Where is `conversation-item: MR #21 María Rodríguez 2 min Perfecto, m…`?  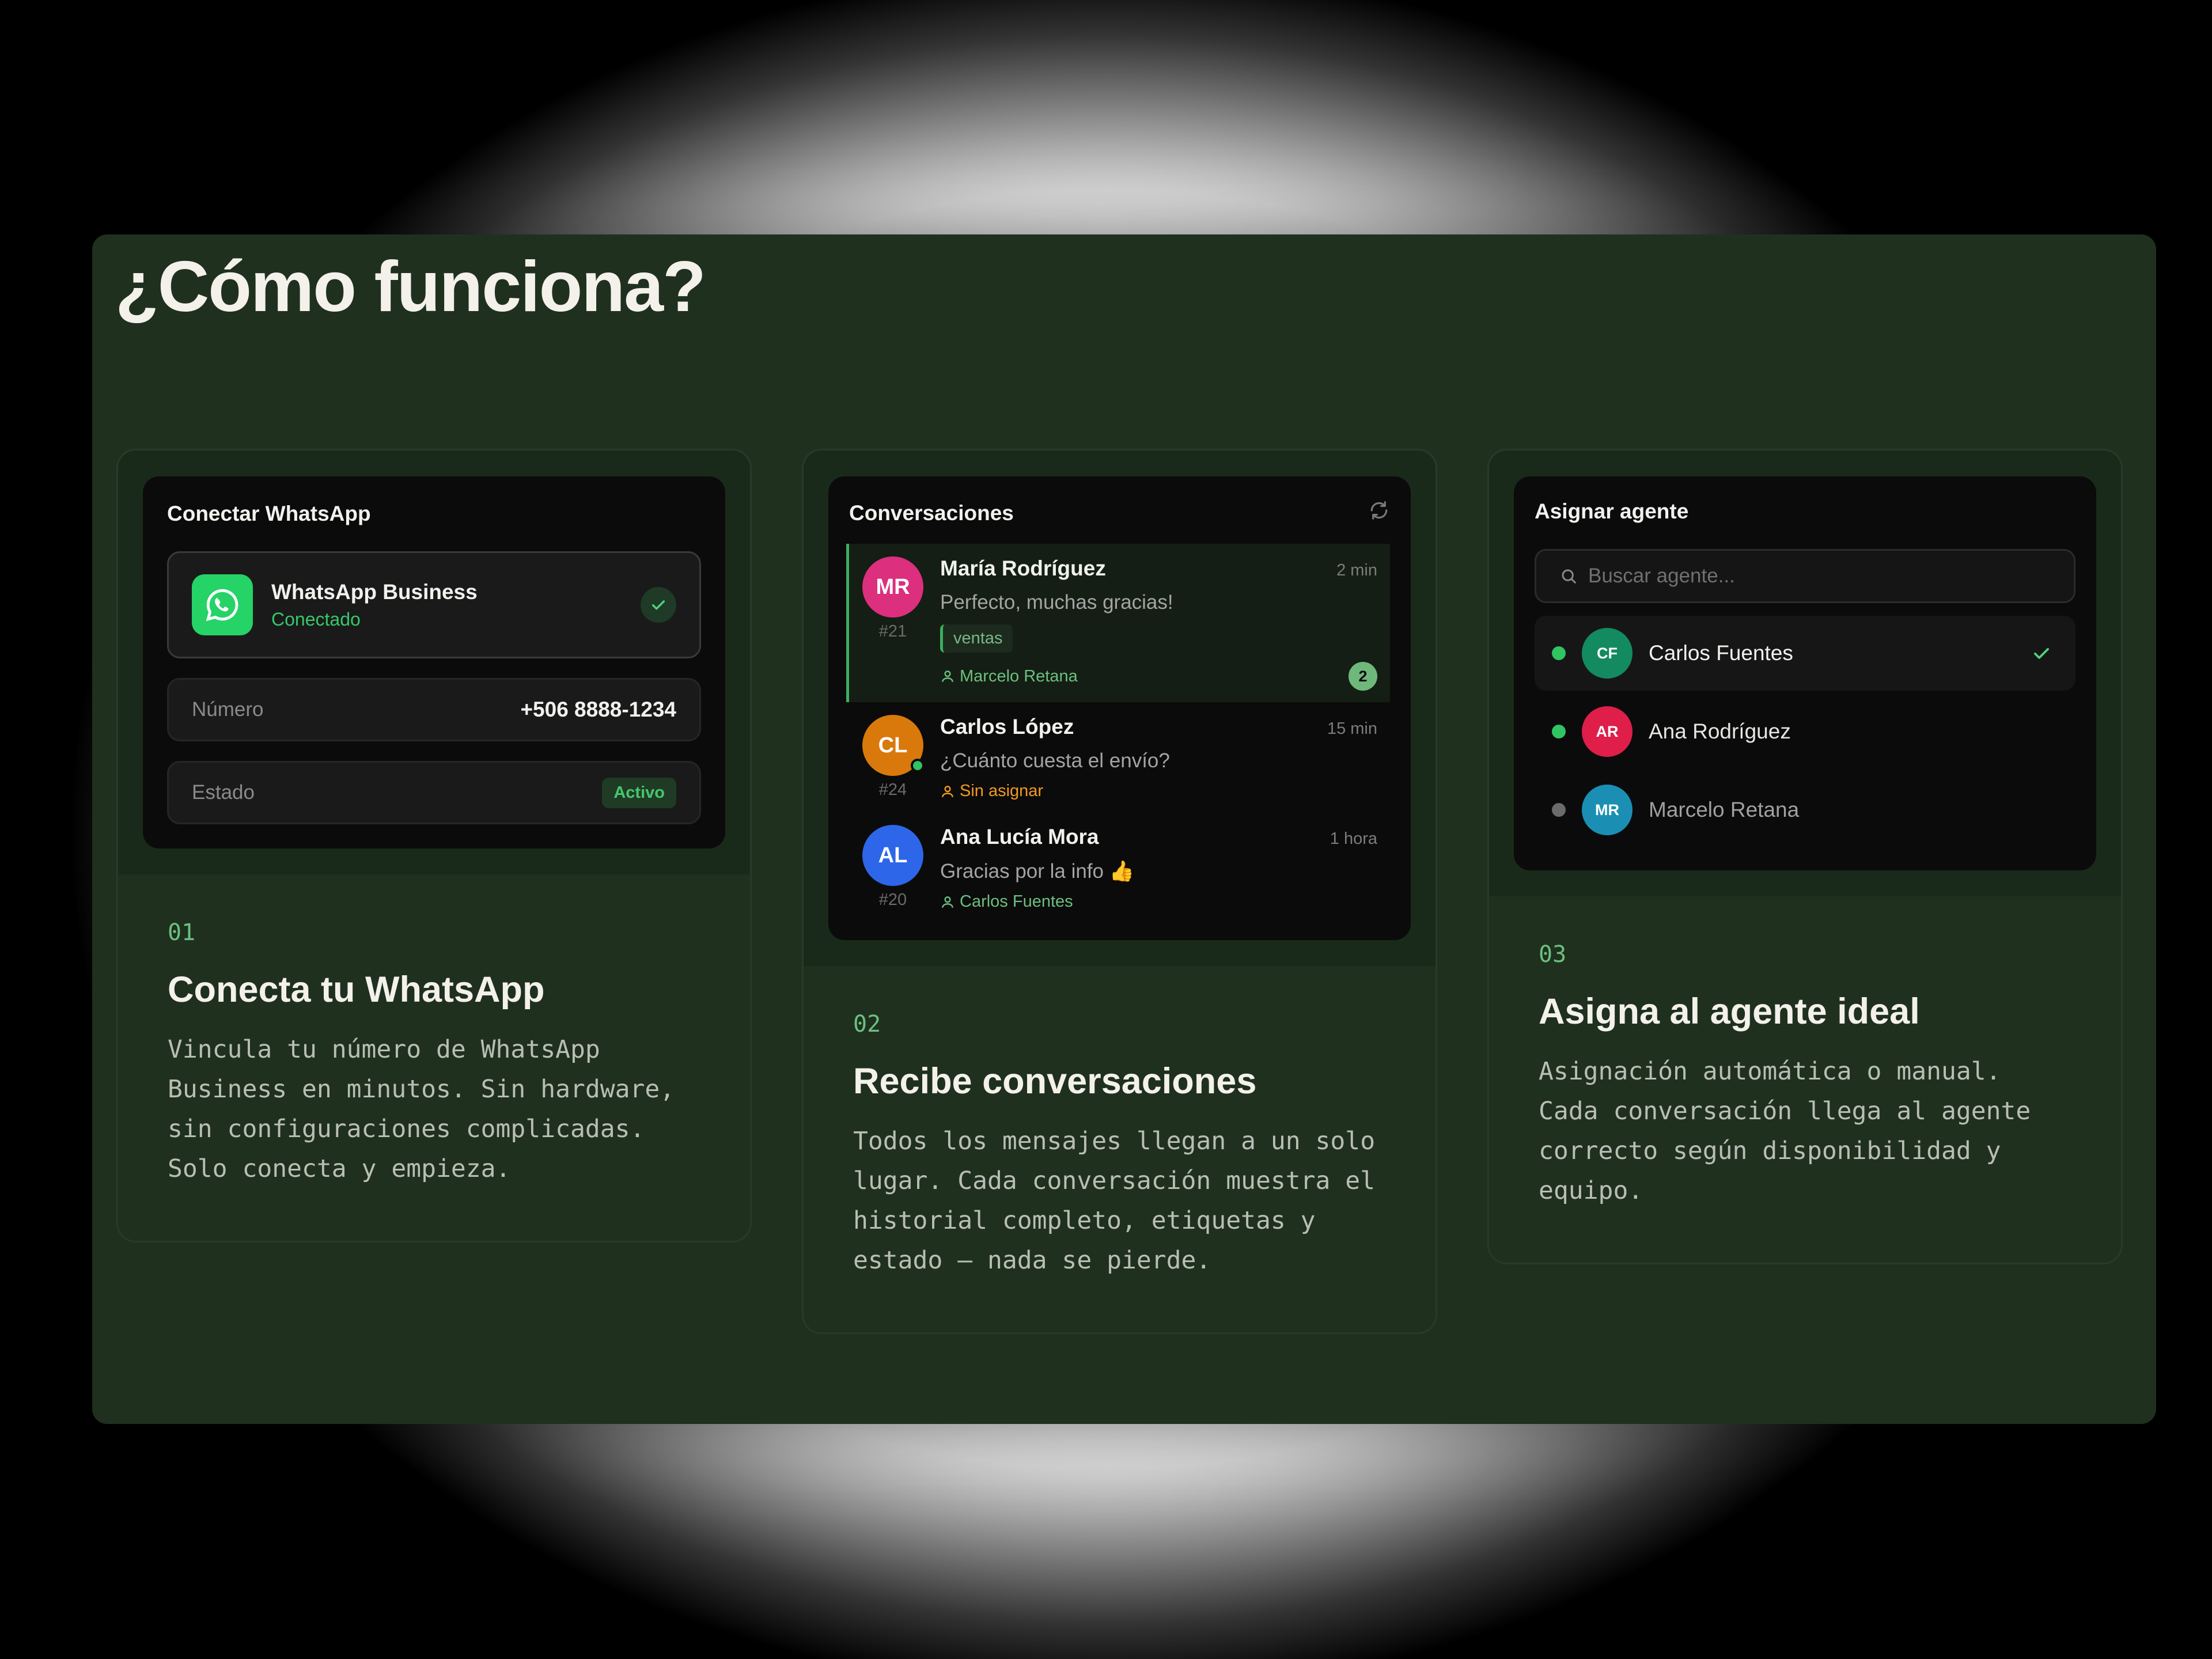 conversation-item: MR #21 María Rodríguez 2 min Perfecto, m… is located at coordinates (1118, 623).